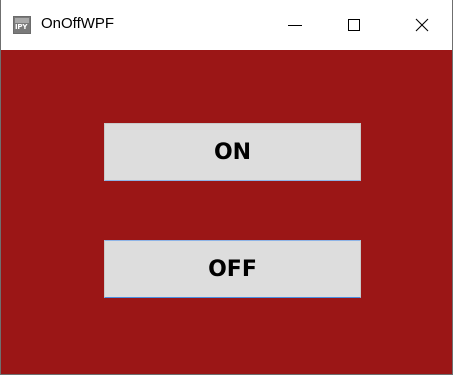  Describe the element at coordinates (232, 152) in the screenshot. I see `on-button: ON` at that location.